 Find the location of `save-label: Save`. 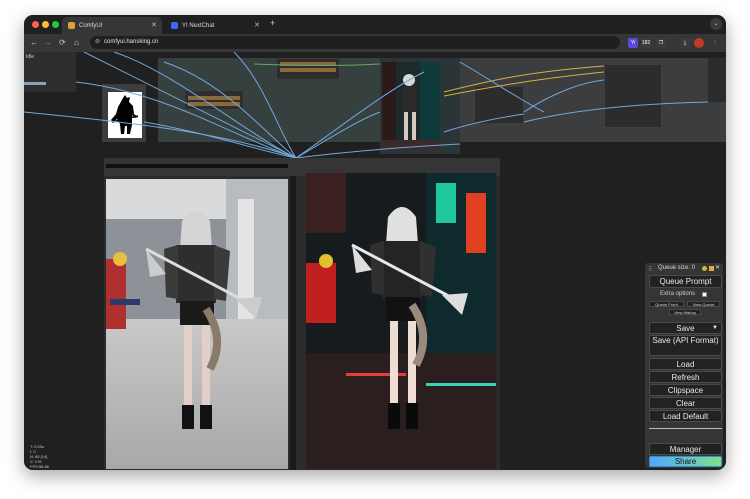

save-label: Save is located at coordinates (685, 328).